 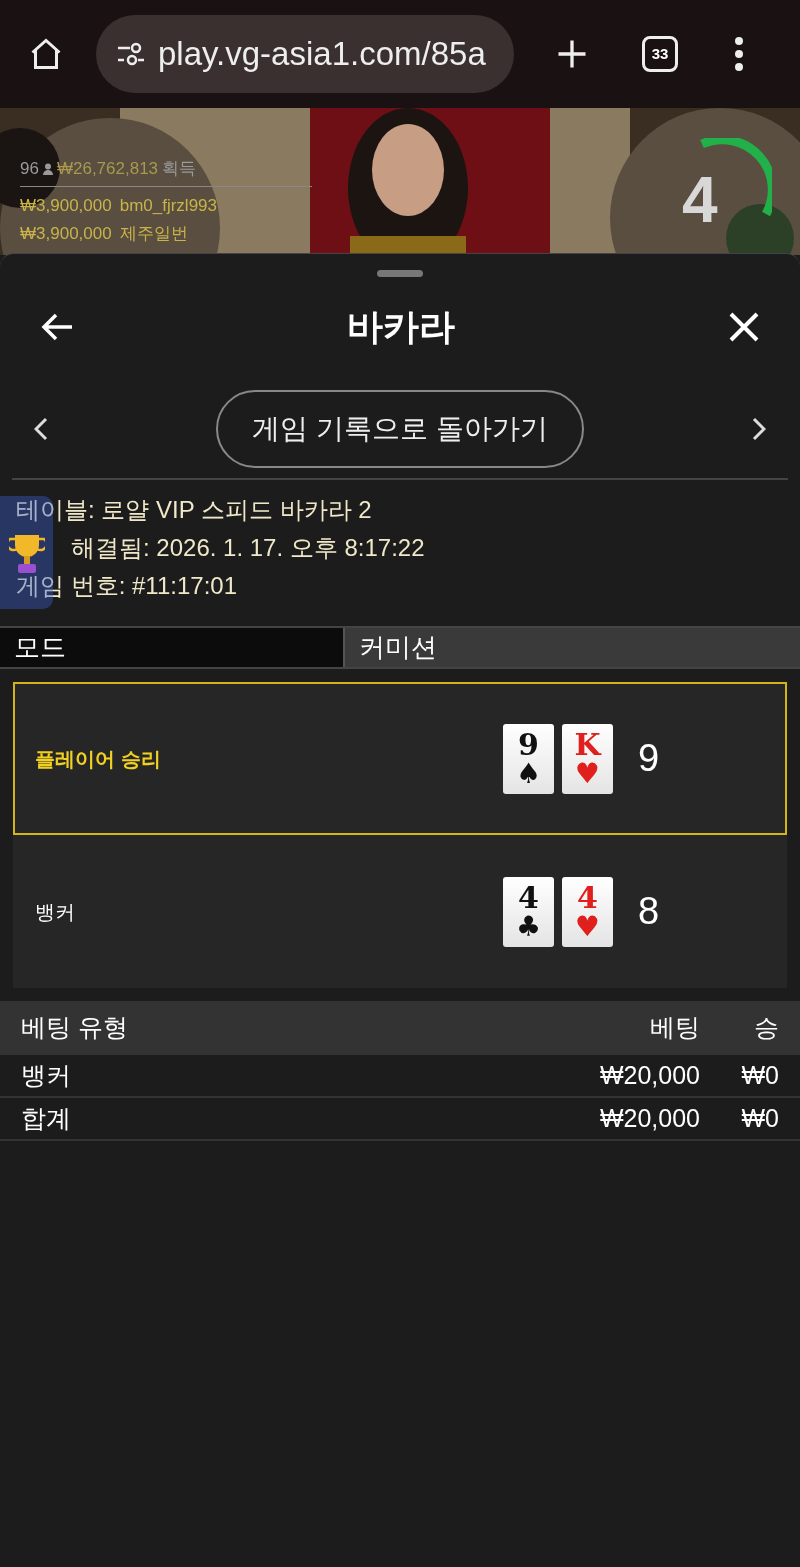 What do you see at coordinates (587, 911) in the screenshot?
I see `playing-card: 4 ♥` at bounding box center [587, 911].